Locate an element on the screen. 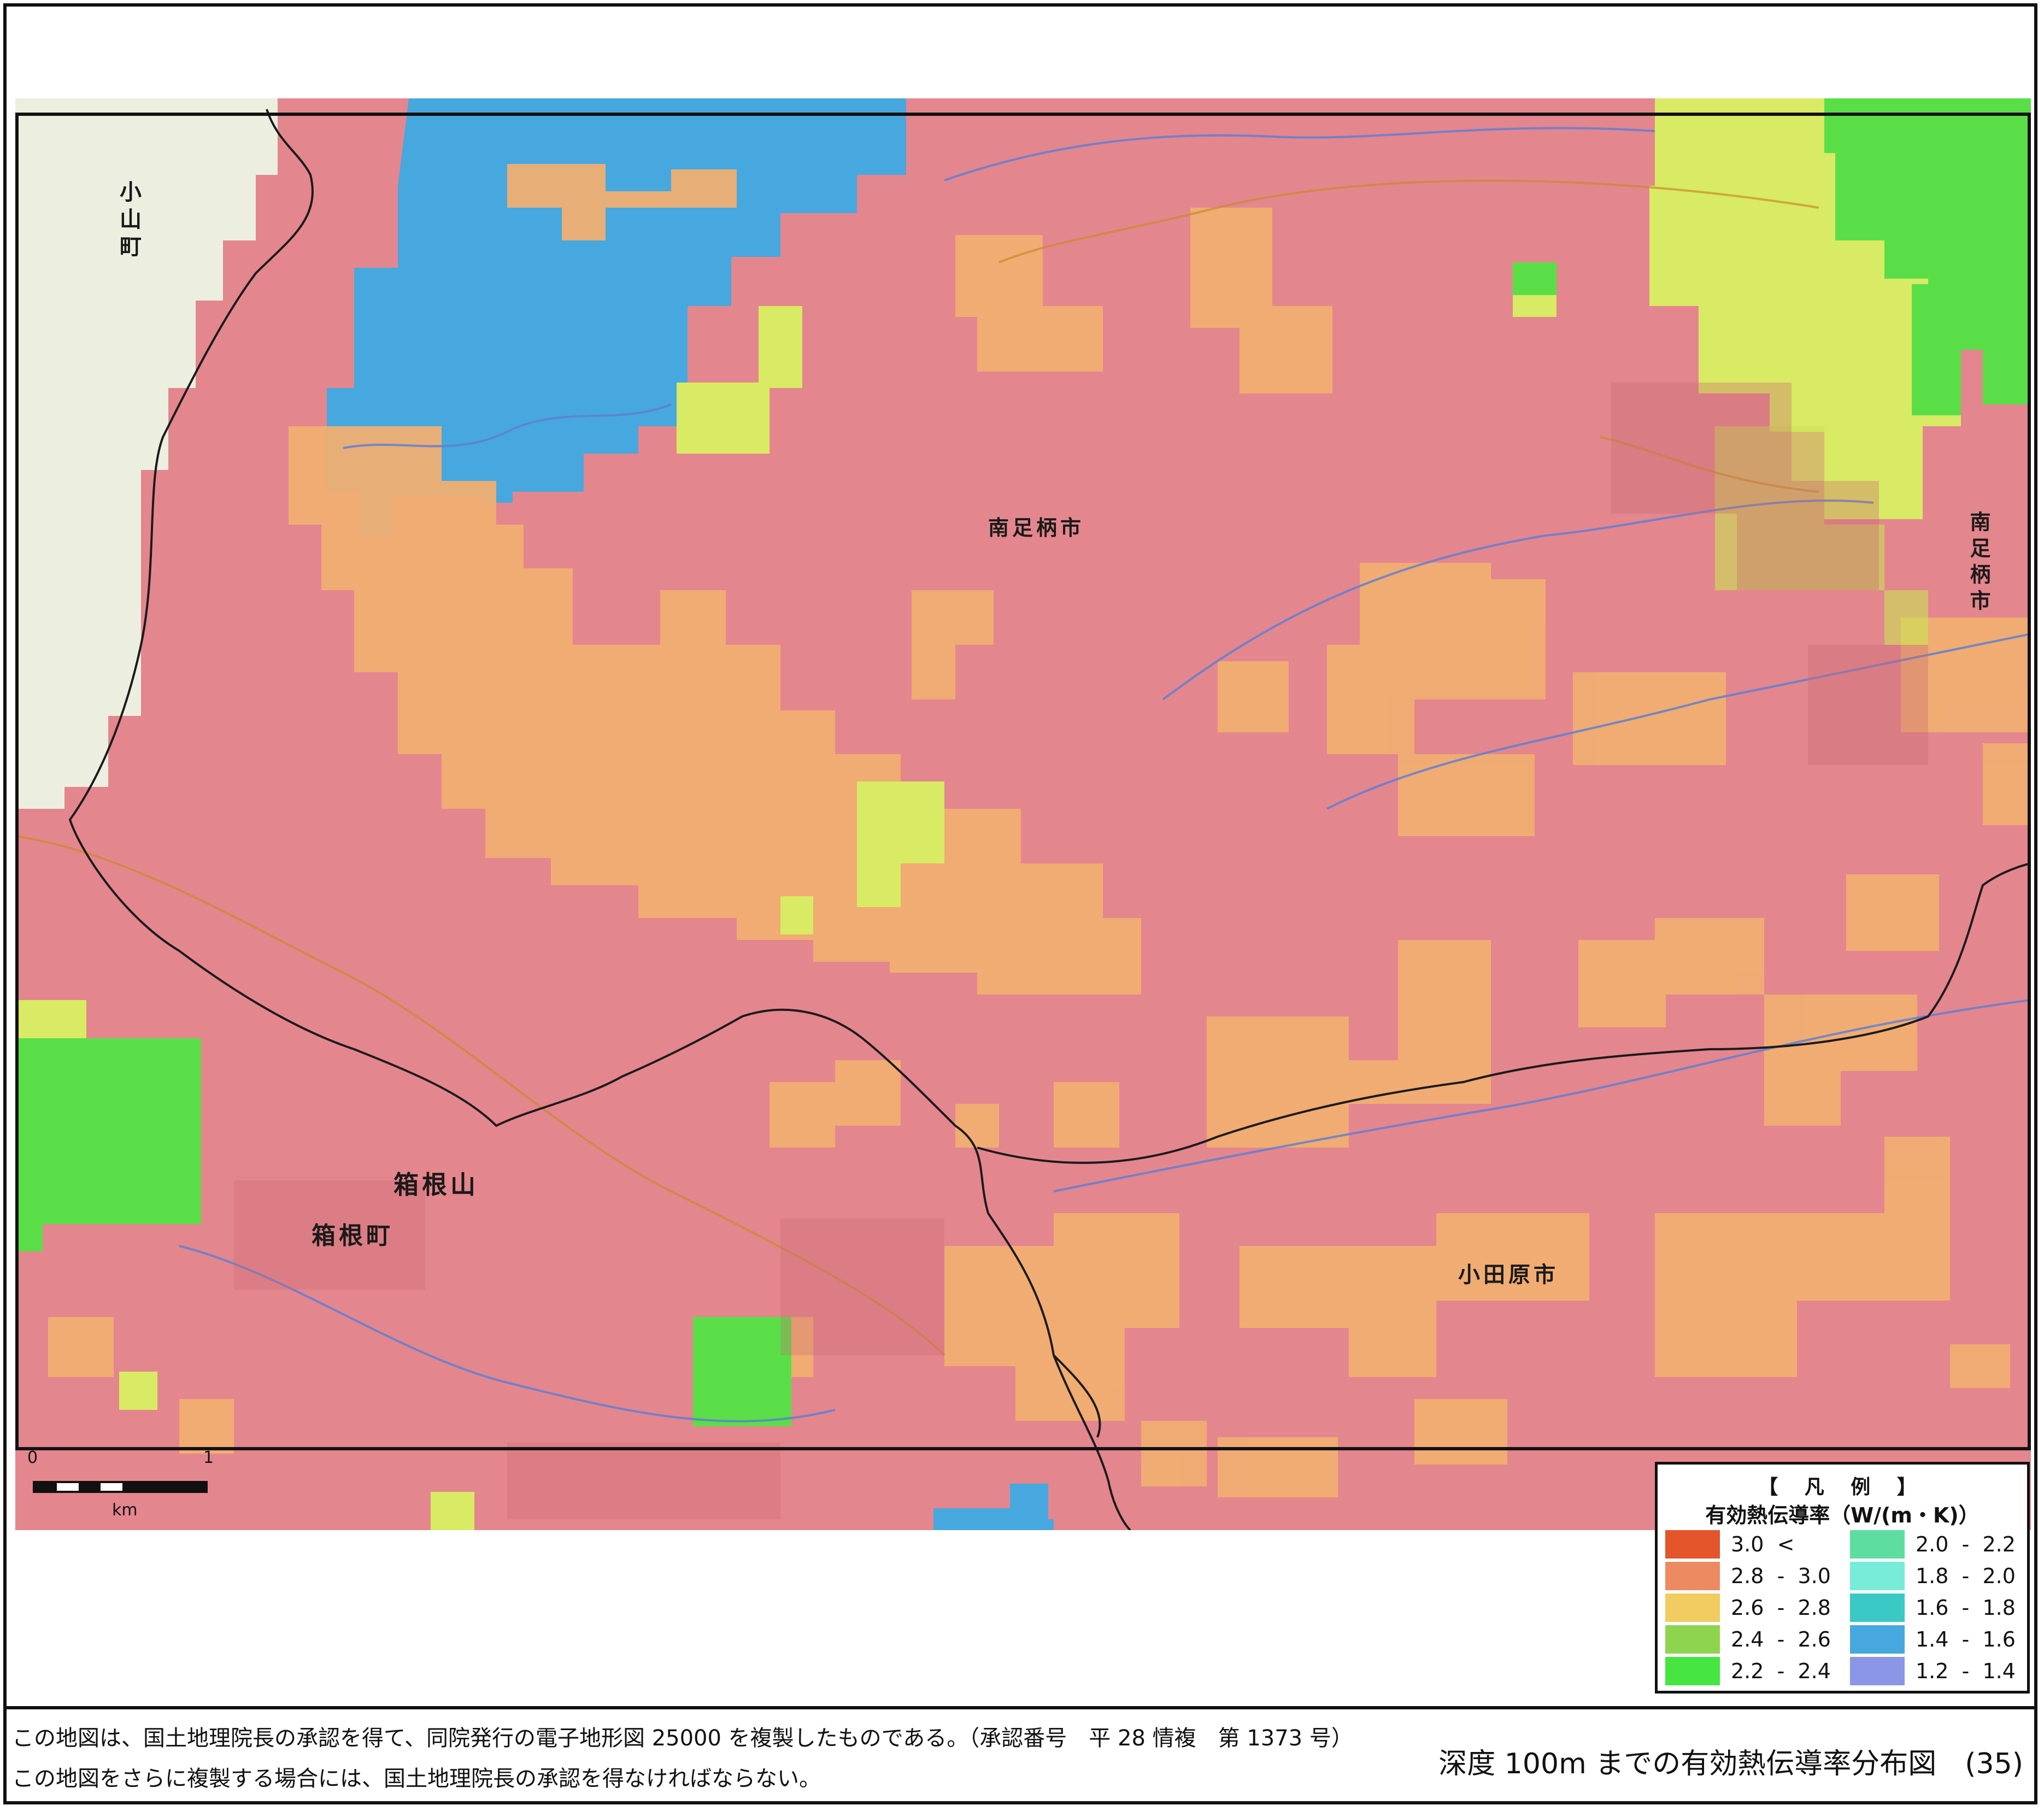 The image size is (2044, 1811). footer-reproduction-note: この地図をさらに複製する場合には、国土地理院長の承認を得なければならない。 is located at coordinates (416, 1778).